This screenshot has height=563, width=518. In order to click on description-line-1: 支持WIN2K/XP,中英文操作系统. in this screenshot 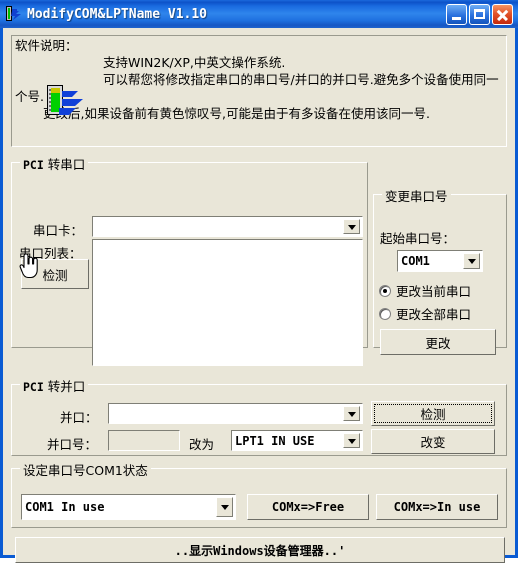, I will do `click(194, 62)`.